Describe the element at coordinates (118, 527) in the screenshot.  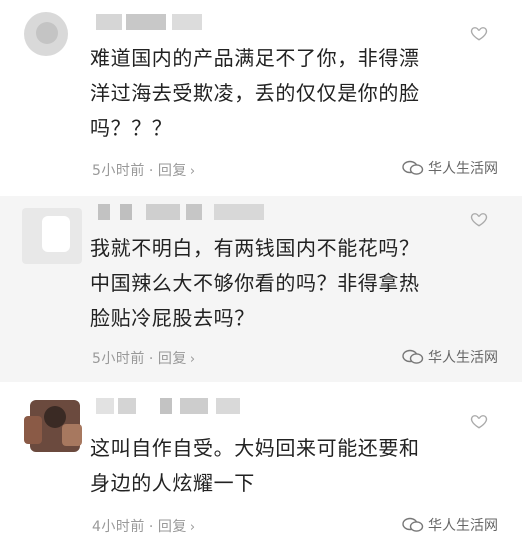
I see `comment-time: 4小时前` at that location.